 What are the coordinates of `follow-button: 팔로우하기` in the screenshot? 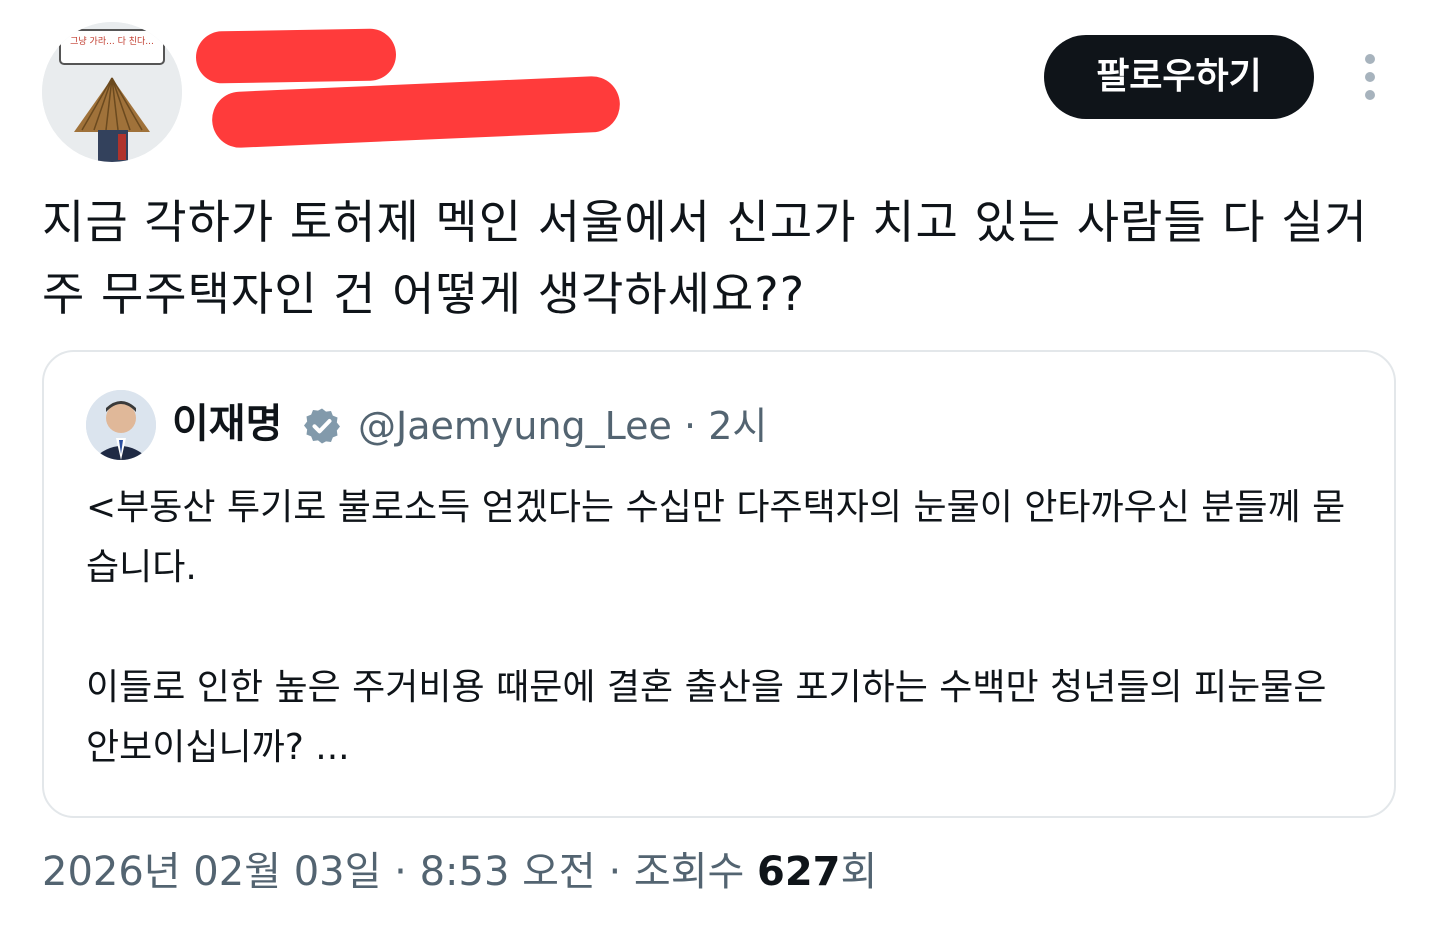 It's located at (1179, 77).